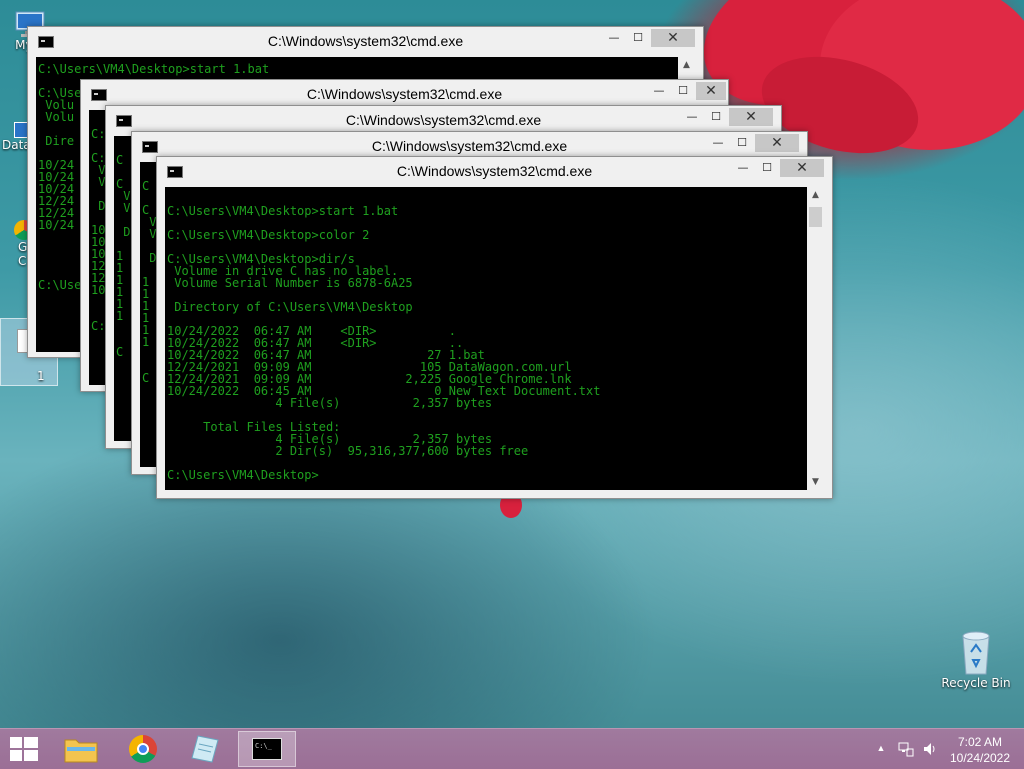 The width and height of the screenshot is (1024, 769). I want to click on network-icon, so click(906, 749).